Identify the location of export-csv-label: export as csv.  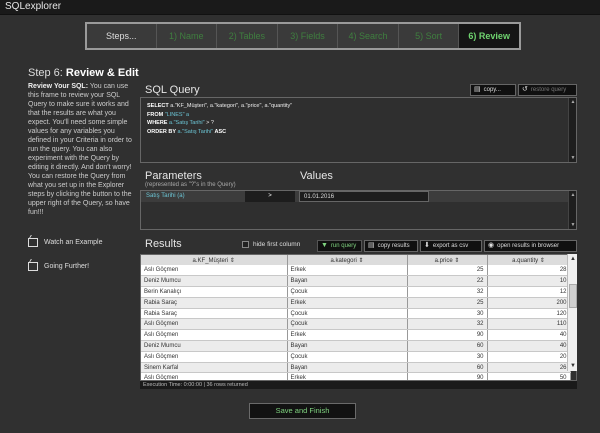
(450, 246).